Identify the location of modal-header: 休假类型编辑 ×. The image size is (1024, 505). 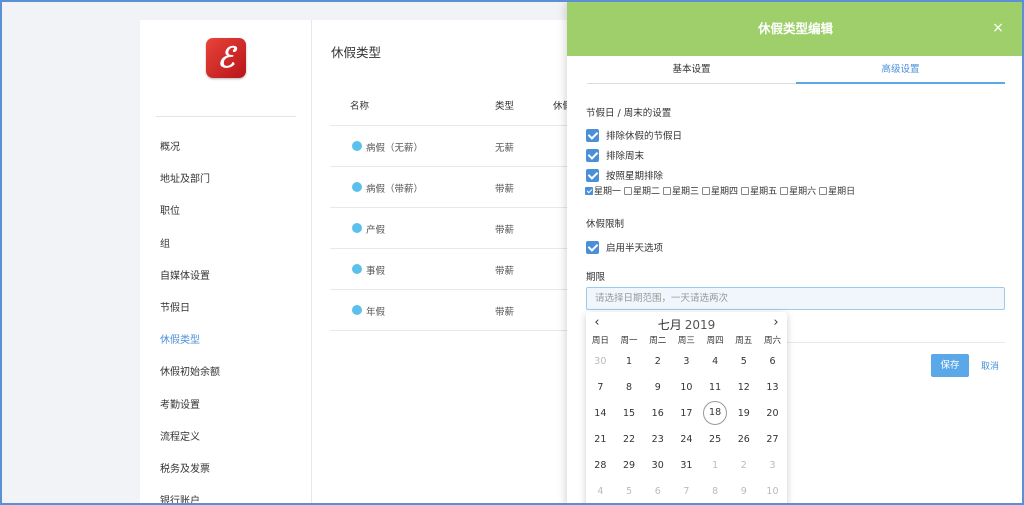
(794, 29).